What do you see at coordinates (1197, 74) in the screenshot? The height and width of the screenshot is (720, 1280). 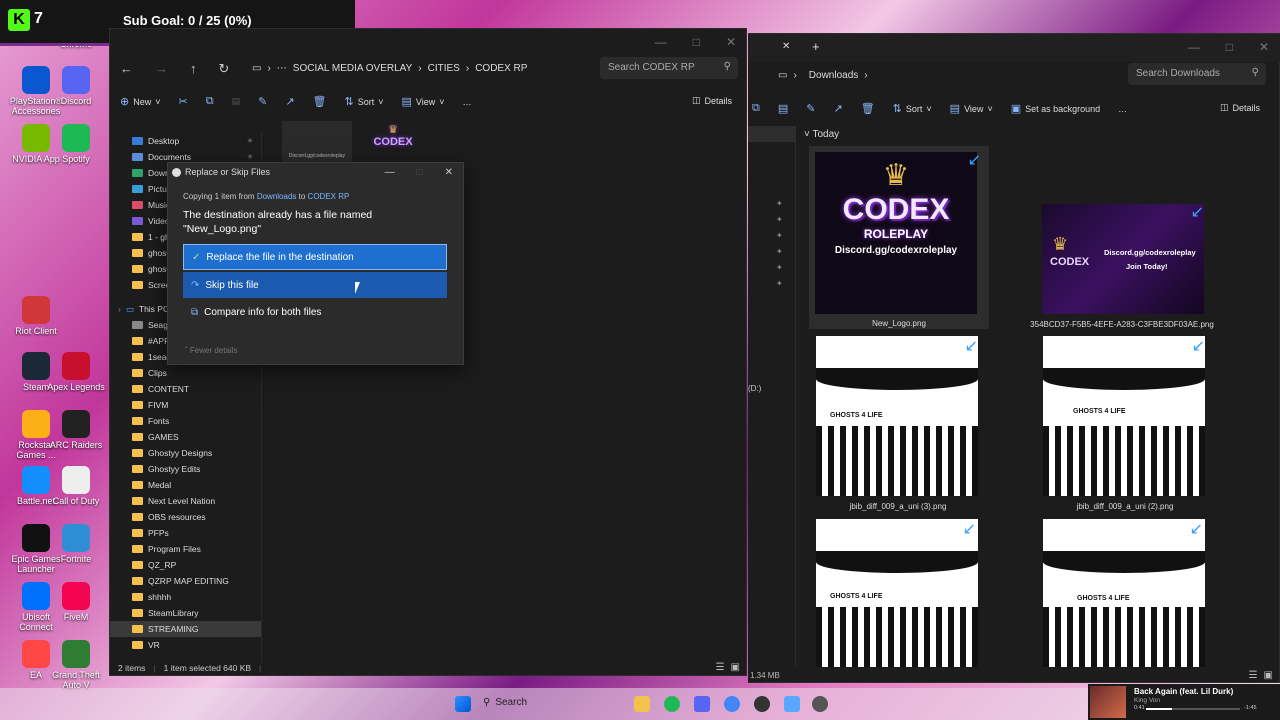 I see `search-downloads-input: Search Downloads ⚲` at bounding box center [1197, 74].